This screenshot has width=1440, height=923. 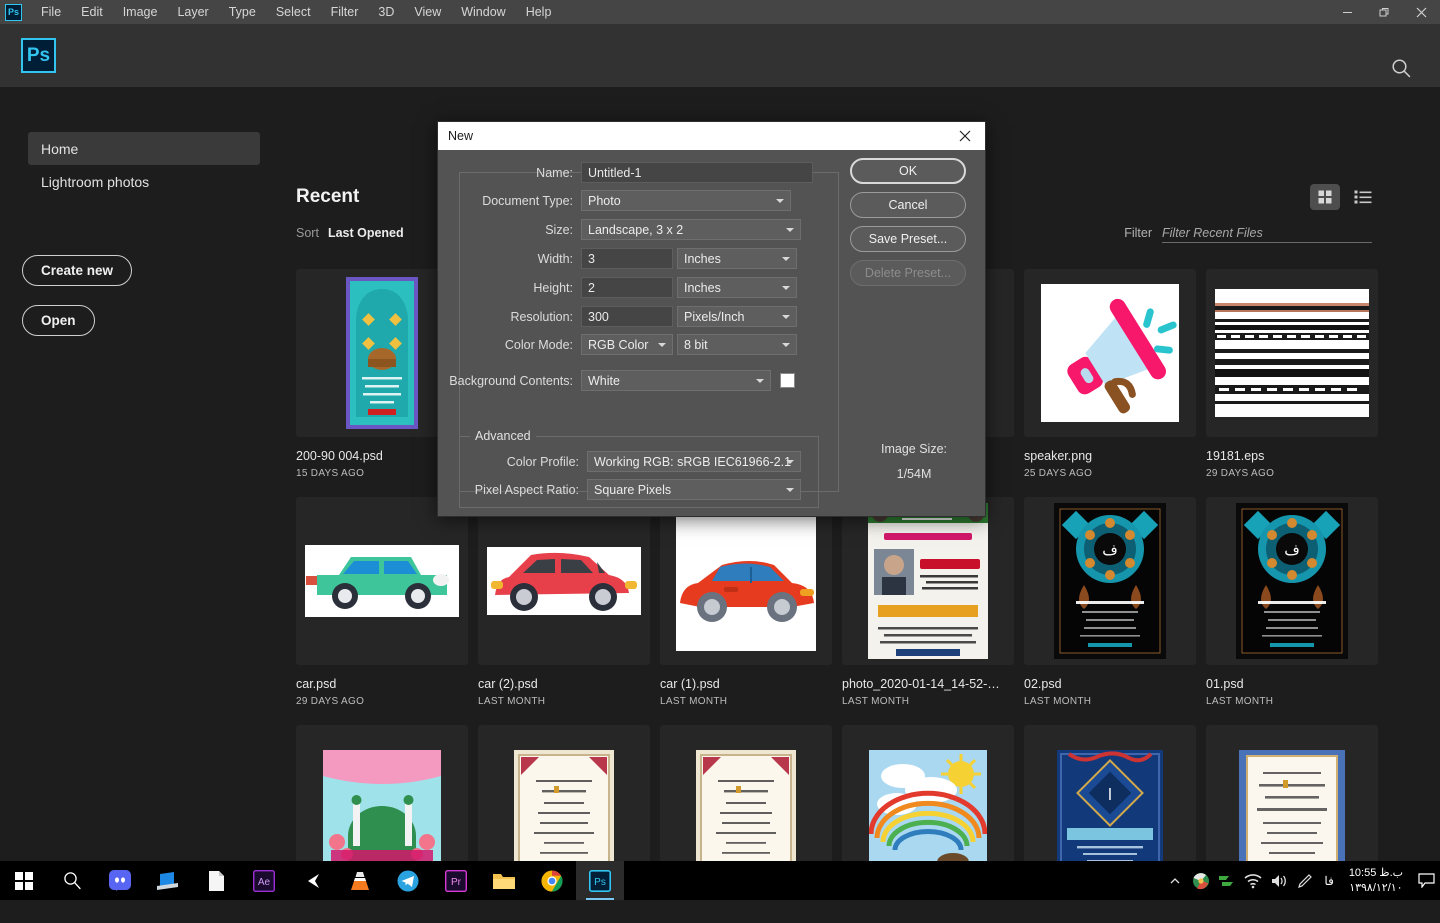 What do you see at coordinates (360, 880) in the screenshot?
I see `vlc-icon` at bounding box center [360, 880].